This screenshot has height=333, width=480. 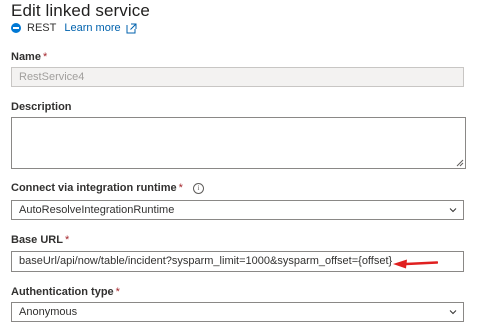 What do you see at coordinates (198, 188) in the screenshot?
I see `info-icon: i` at bounding box center [198, 188].